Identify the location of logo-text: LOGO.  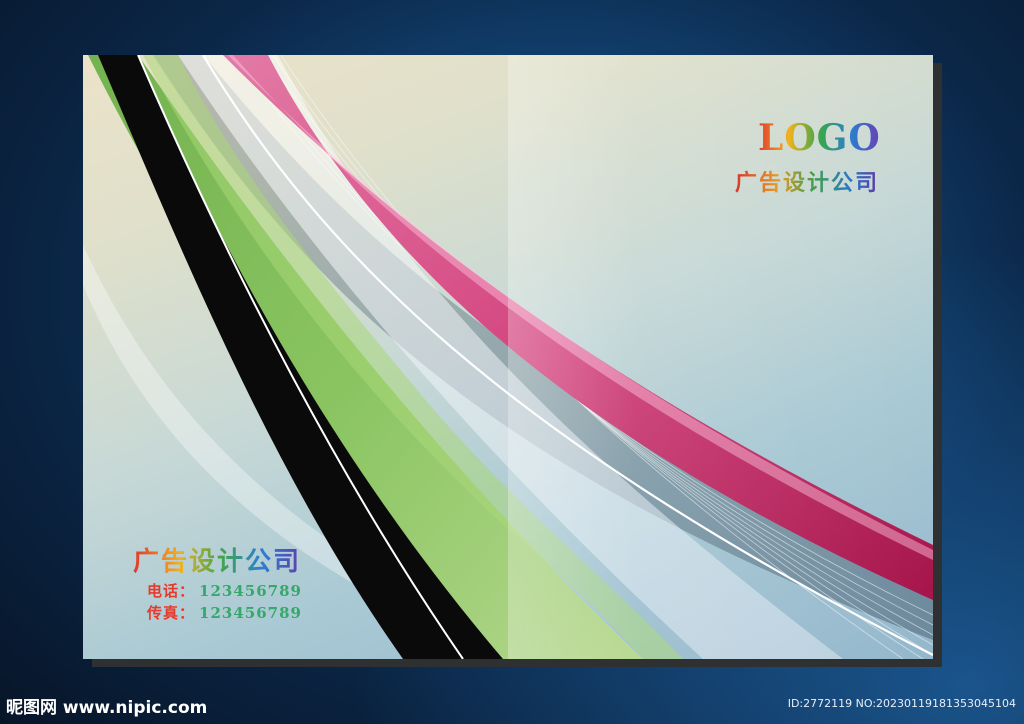
(819, 138).